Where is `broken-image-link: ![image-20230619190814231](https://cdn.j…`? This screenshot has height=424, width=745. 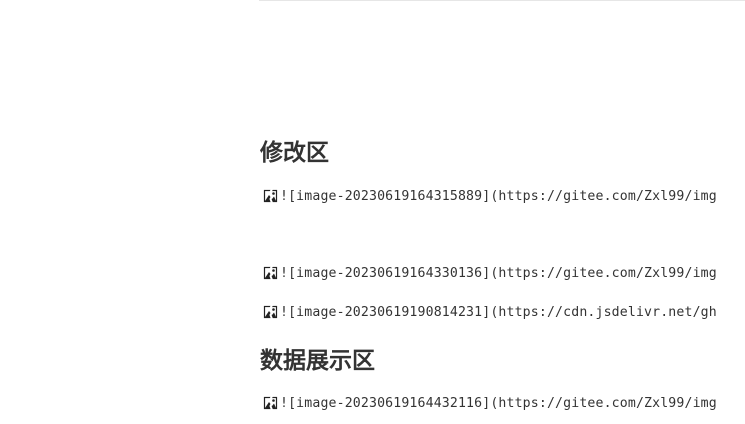 broken-image-link: ![image-20230619190814231](https://cdn.j… is located at coordinates (488, 312).